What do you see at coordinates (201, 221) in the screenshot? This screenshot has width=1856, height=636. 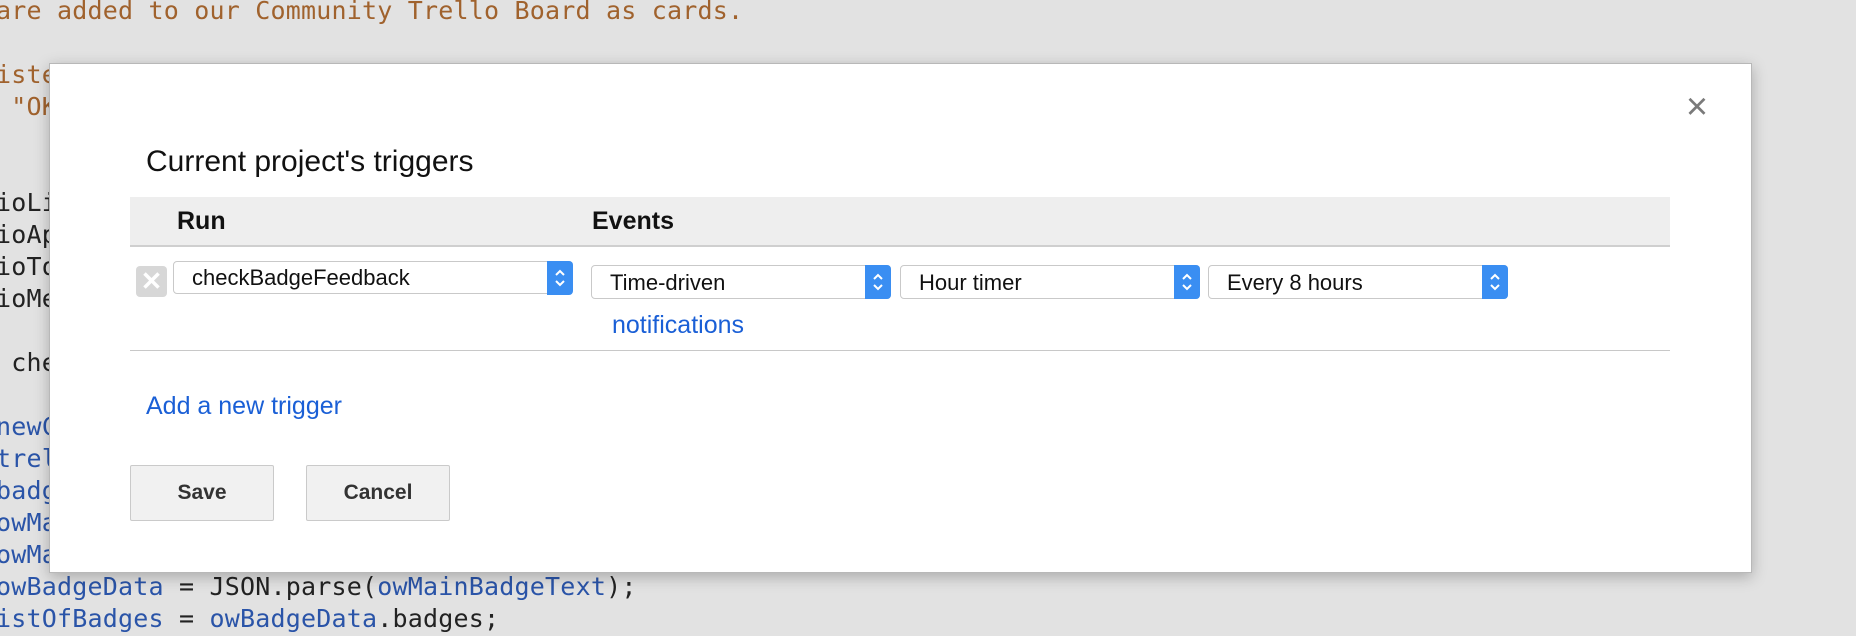 I see `column-header-run: Run` at bounding box center [201, 221].